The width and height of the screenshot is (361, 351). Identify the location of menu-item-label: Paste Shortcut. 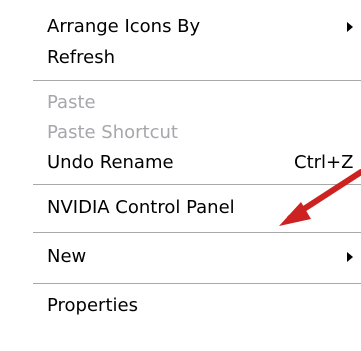
(112, 132).